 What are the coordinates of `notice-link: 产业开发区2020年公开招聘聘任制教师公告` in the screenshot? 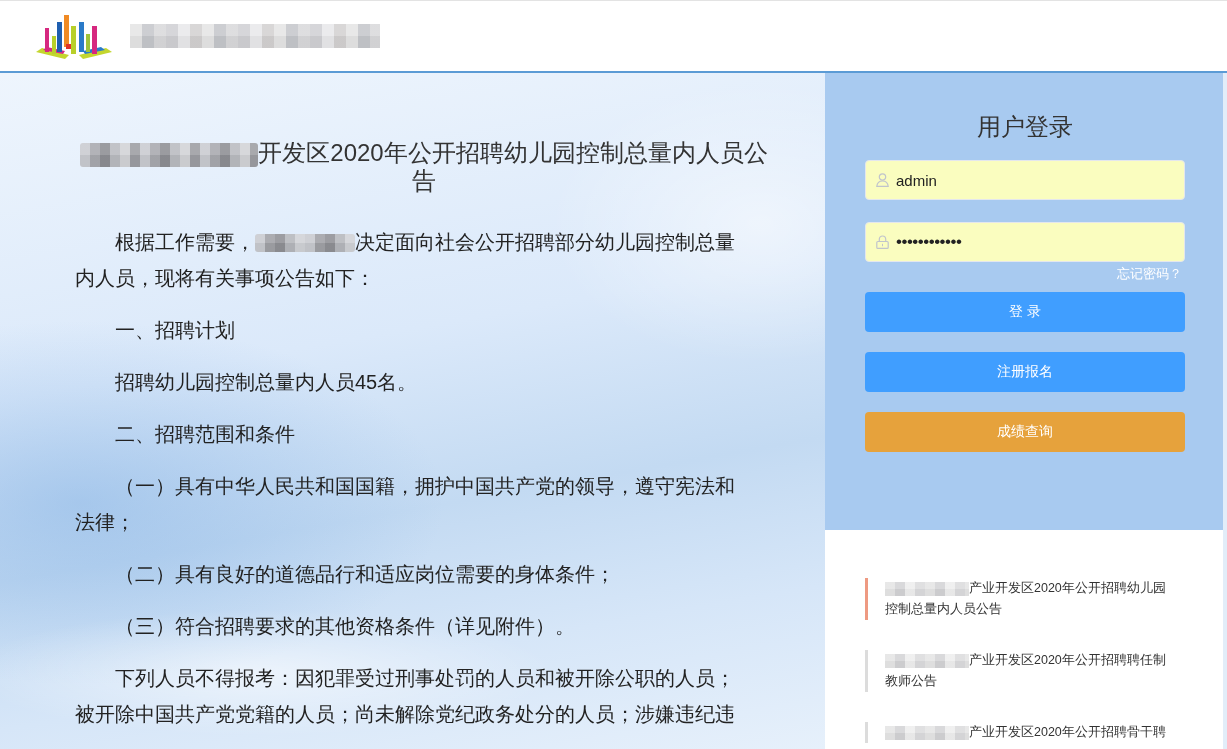 It's located at (1018, 671).